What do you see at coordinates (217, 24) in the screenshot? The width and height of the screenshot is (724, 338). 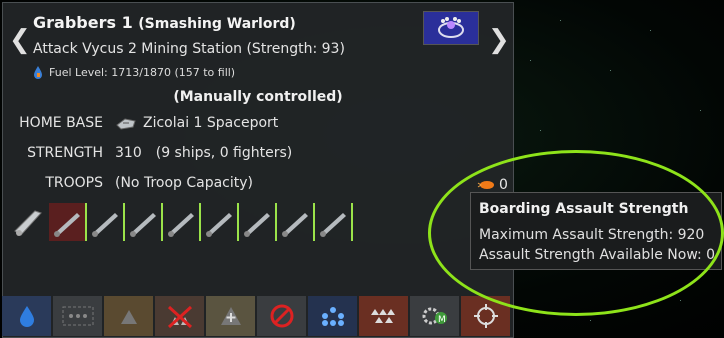 I see `fleet-type: (Smashing Warlord)` at bounding box center [217, 24].